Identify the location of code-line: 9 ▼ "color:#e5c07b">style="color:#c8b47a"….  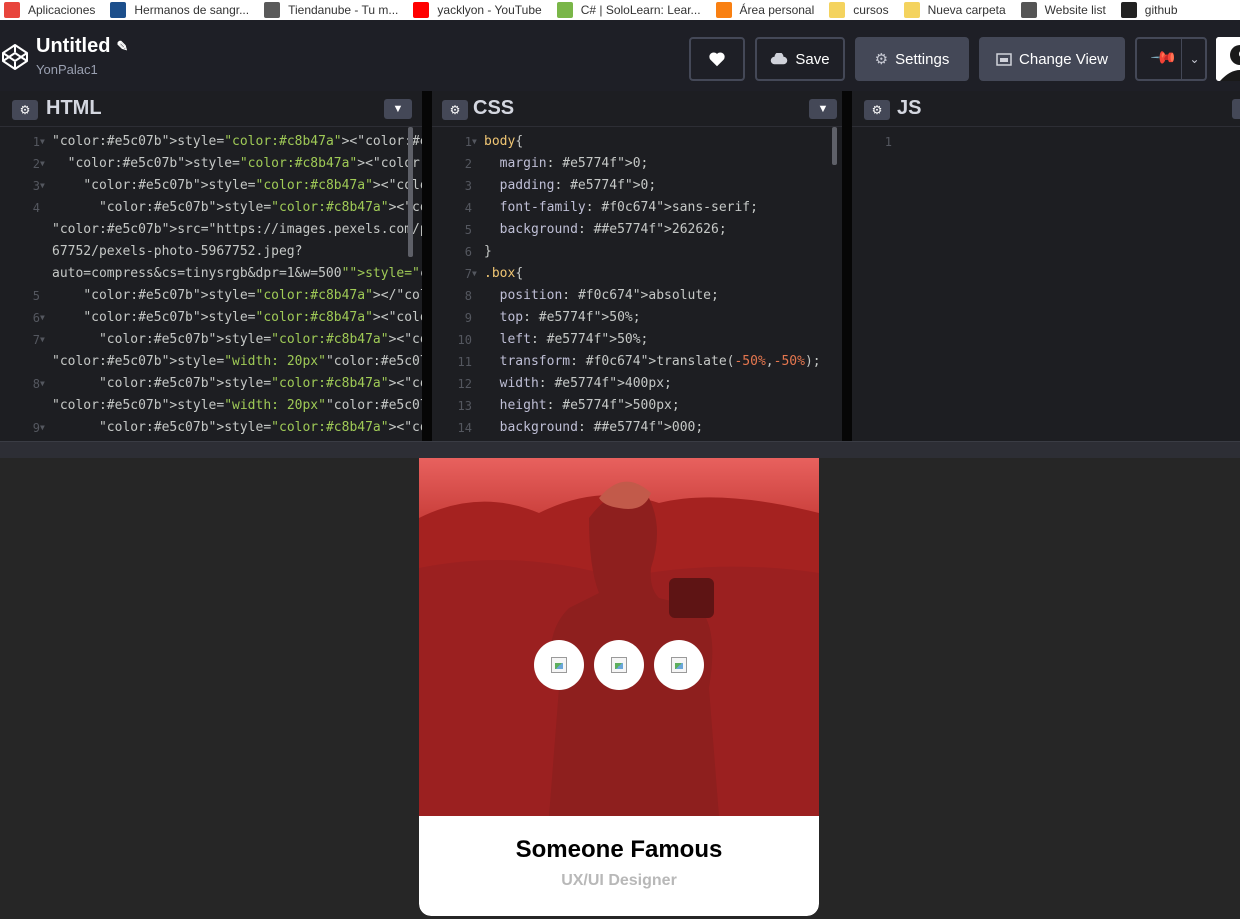
(211, 428).